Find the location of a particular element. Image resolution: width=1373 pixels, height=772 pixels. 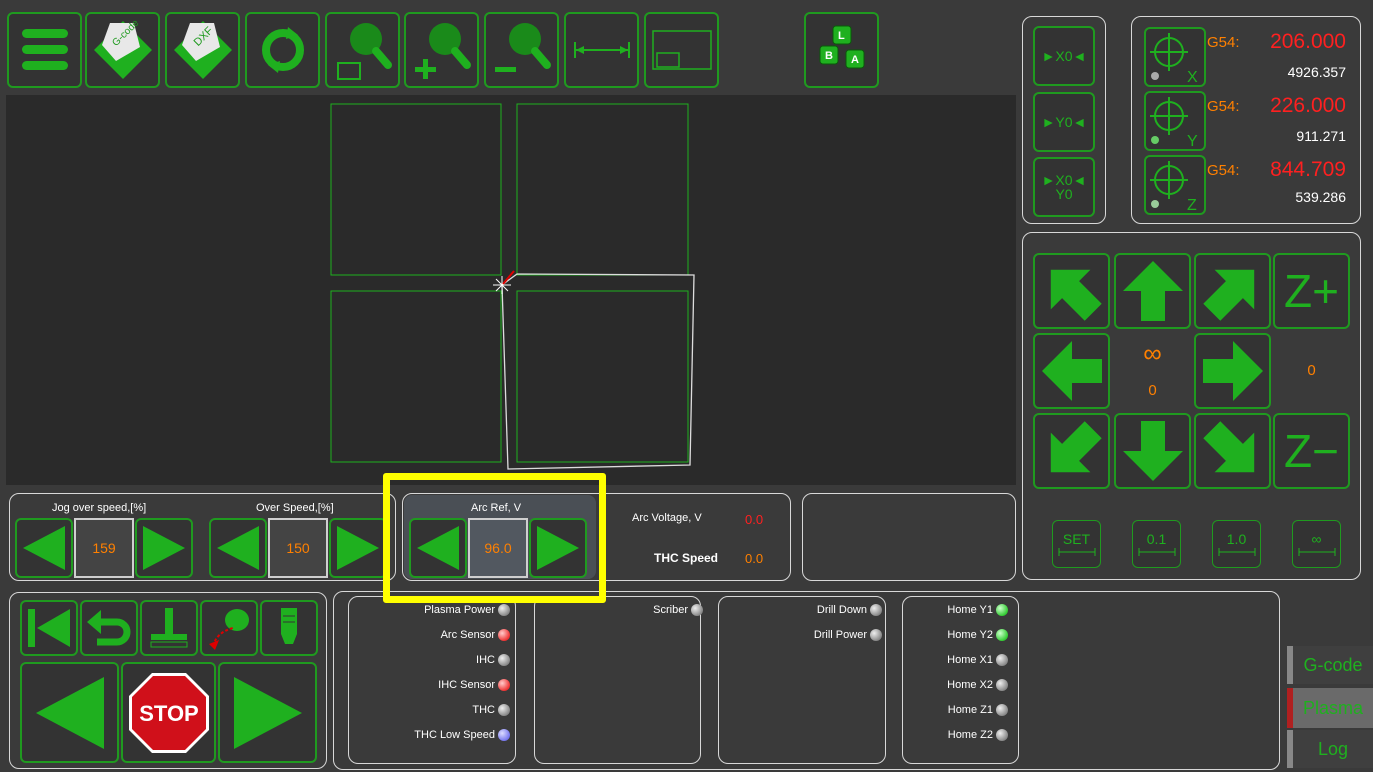

io-indicator-row: Arc Sensor is located at coordinates (475, 635).